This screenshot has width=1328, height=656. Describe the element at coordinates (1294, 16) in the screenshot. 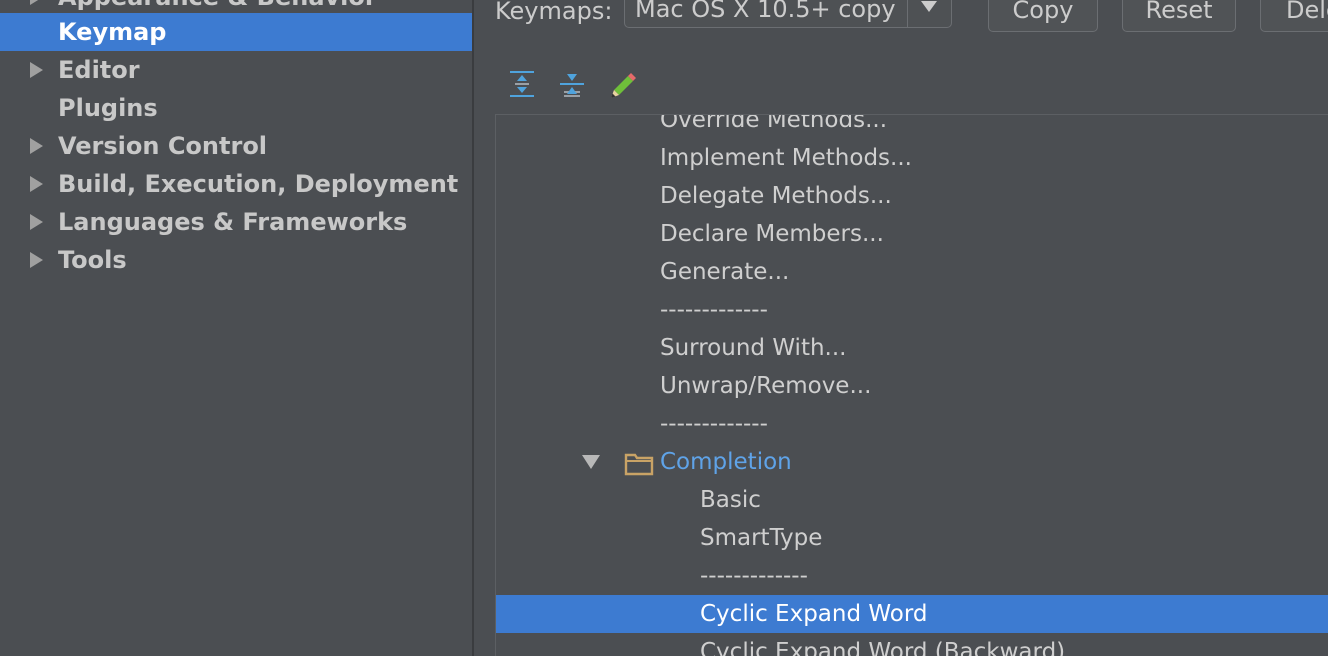

I see `delete-button: Delete` at that location.